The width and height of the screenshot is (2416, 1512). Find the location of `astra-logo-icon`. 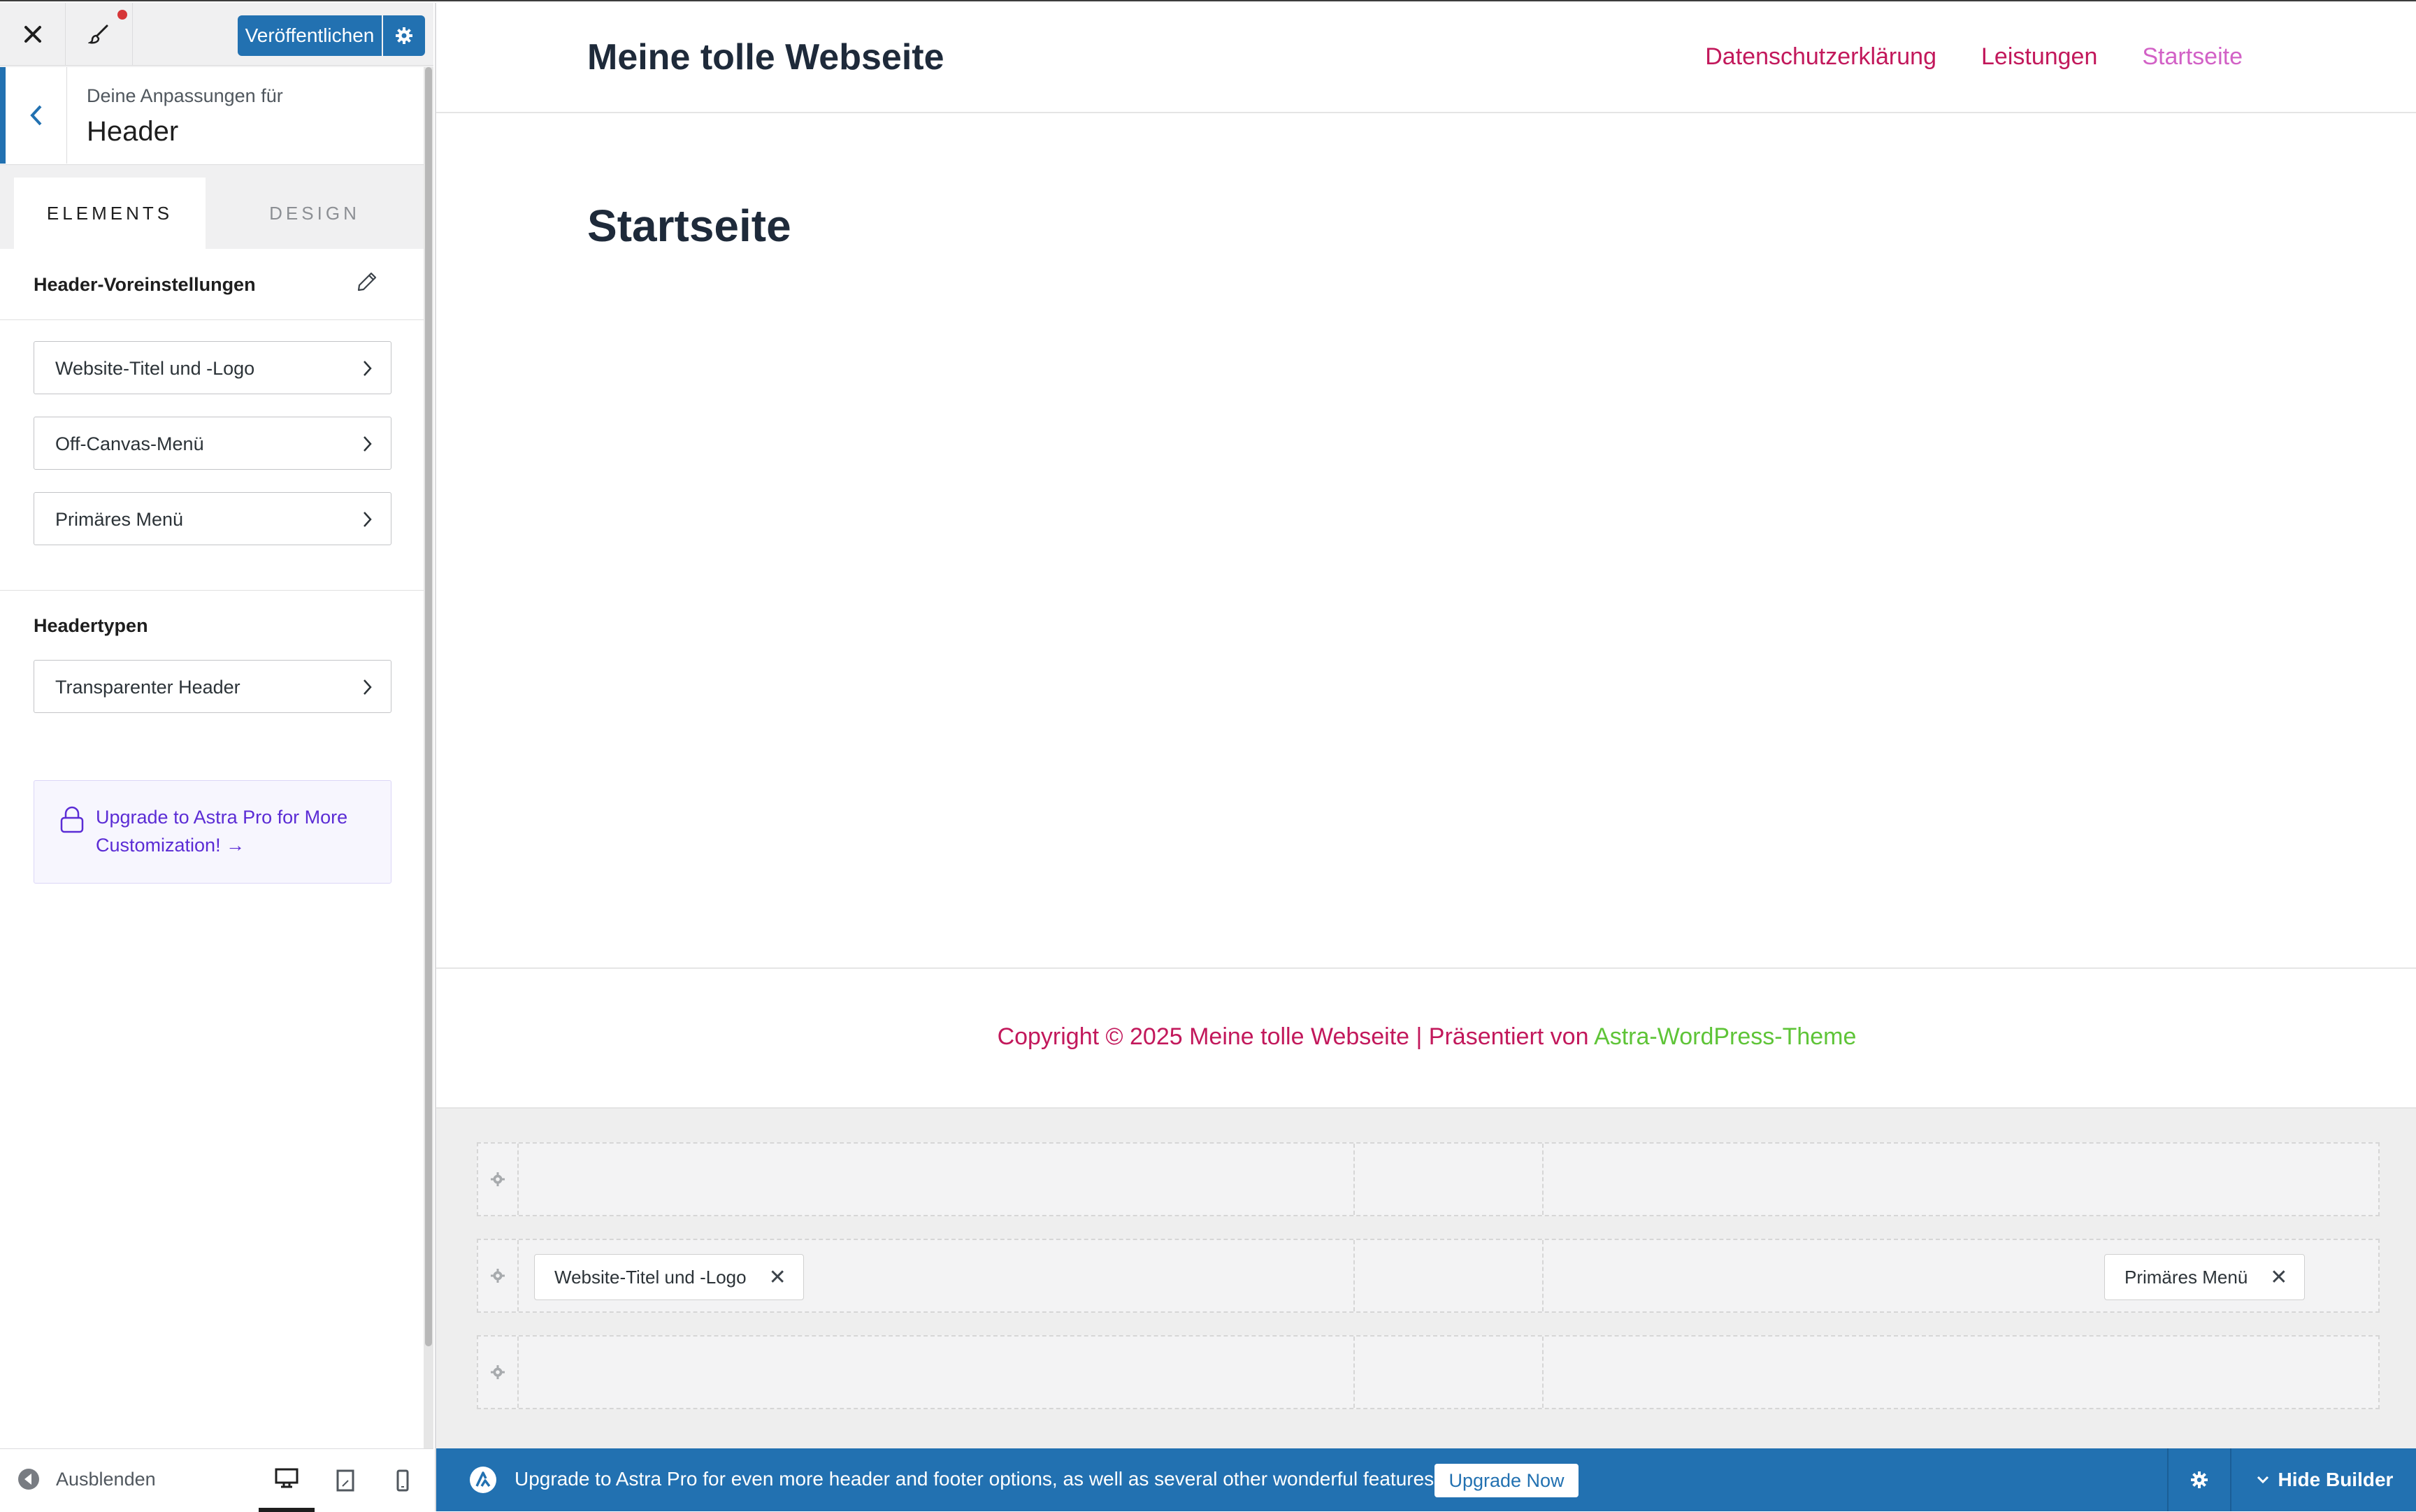

astra-logo-icon is located at coordinates (483, 1480).